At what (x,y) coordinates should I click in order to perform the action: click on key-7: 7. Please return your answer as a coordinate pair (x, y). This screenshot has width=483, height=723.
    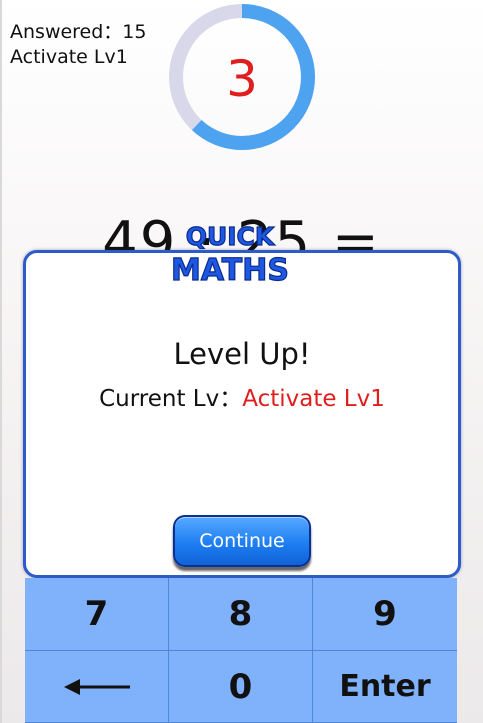
    Looking at the image, I should click on (97, 614).